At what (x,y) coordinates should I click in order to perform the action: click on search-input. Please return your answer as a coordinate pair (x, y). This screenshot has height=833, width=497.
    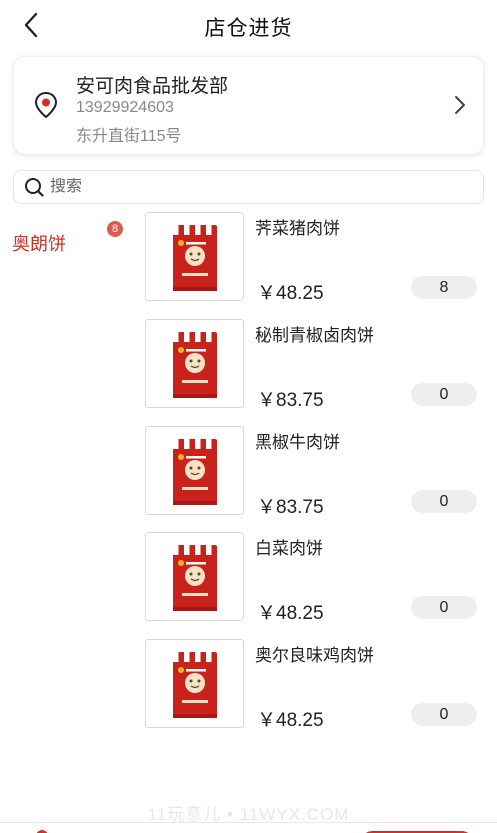
    Looking at the image, I should click on (250, 187).